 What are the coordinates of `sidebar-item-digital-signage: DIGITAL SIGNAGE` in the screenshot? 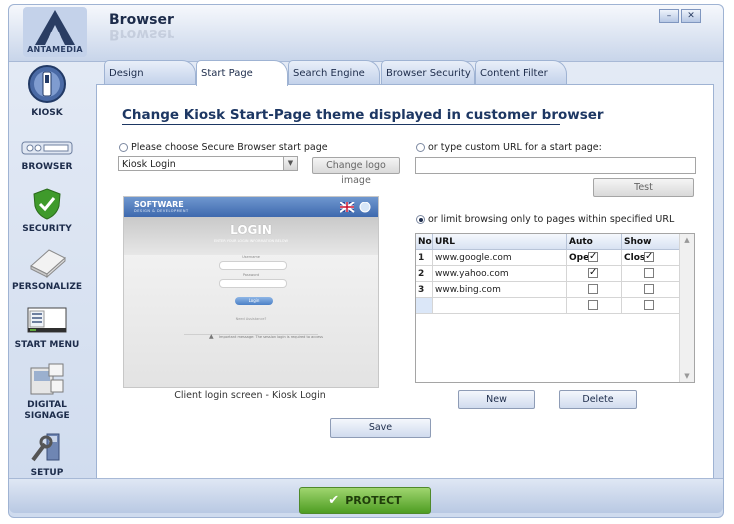 It's located at (47, 392).